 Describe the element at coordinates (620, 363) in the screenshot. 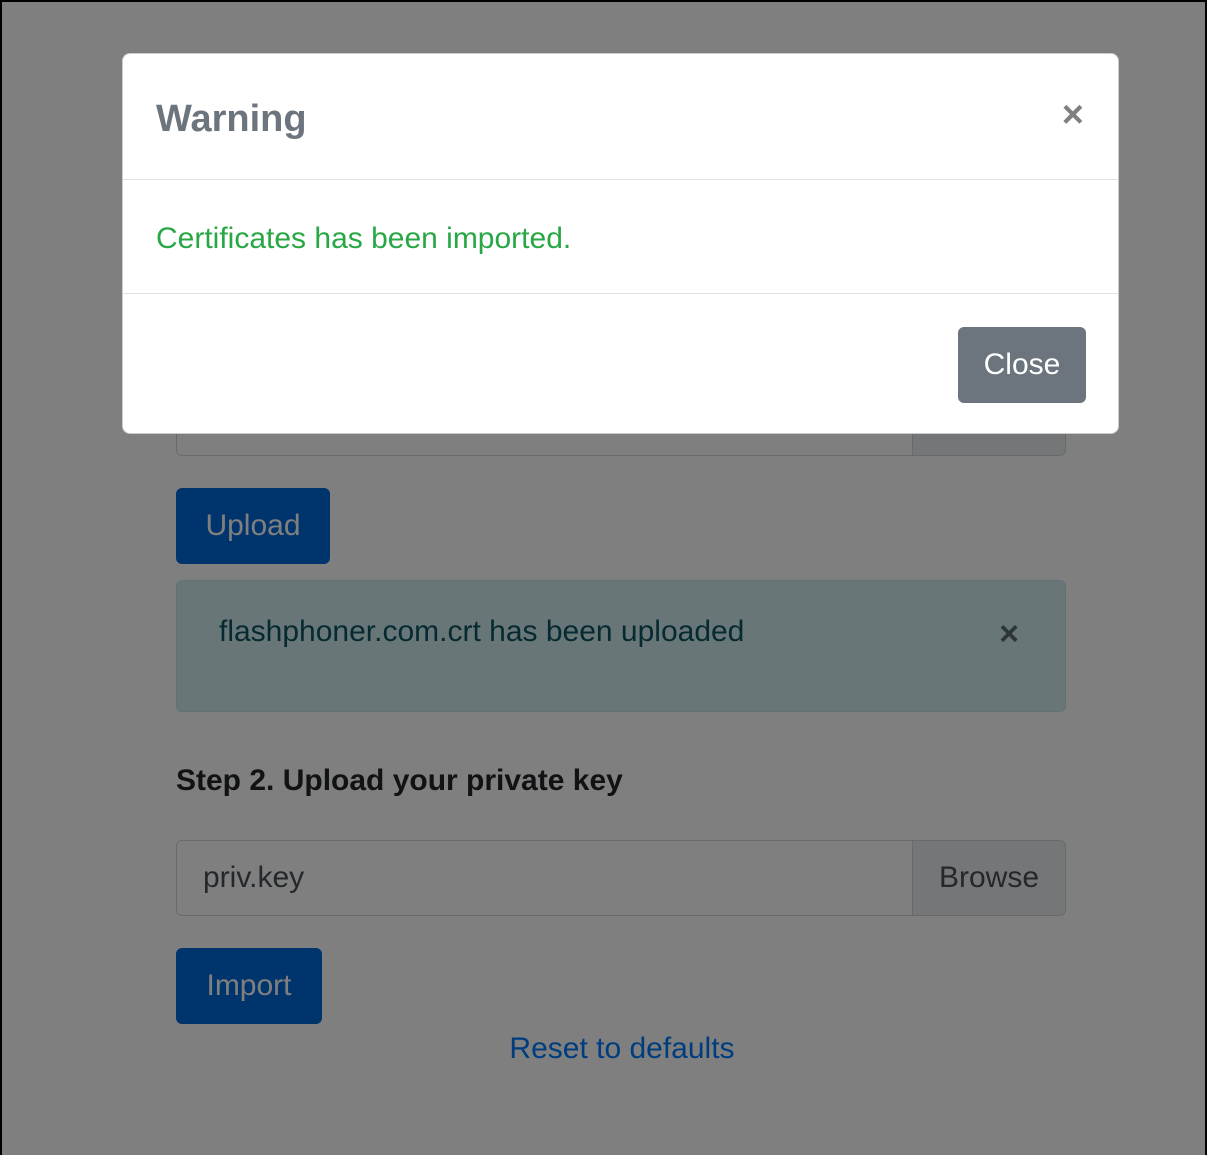

I see `modal-footer: Close` at that location.